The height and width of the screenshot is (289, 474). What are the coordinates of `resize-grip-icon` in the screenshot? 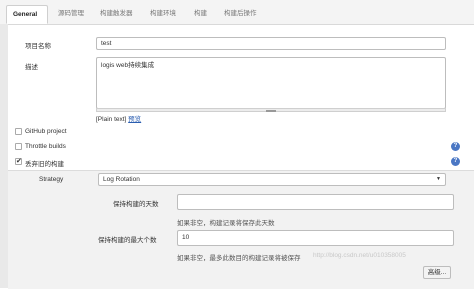 It's located at (271, 111).